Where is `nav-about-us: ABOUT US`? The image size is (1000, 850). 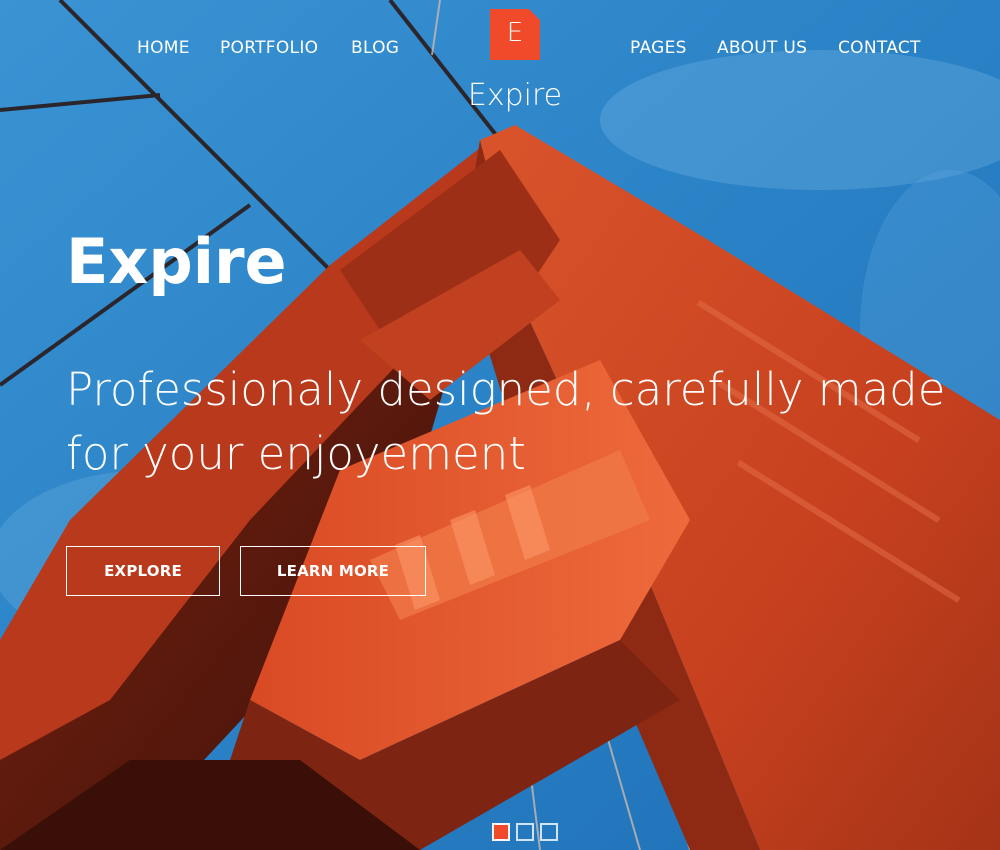
nav-about-us: ABOUT US is located at coordinates (762, 48).